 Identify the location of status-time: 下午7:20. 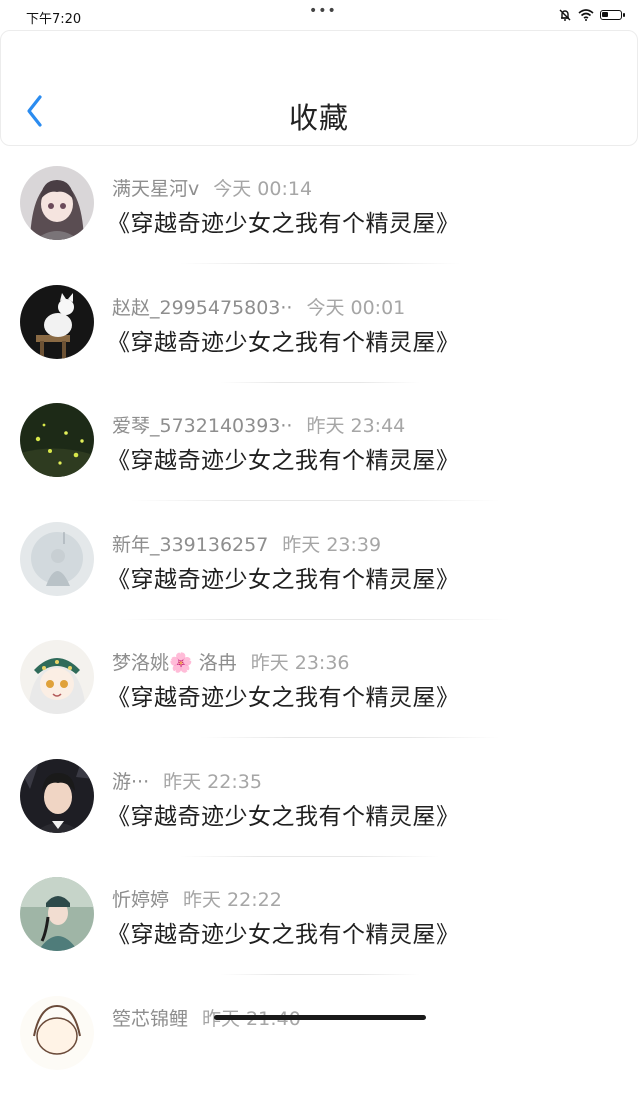
(53, 17).